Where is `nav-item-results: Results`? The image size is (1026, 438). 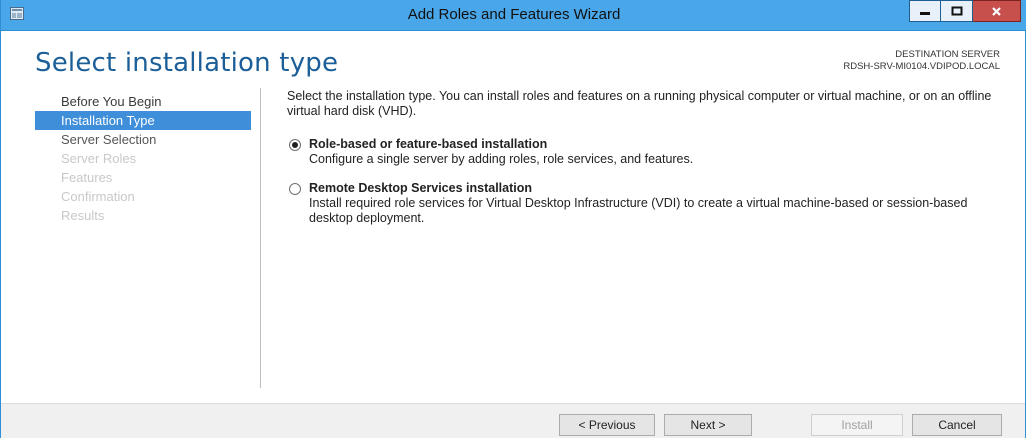 nav-item-results: Results is located at coordinates (83, 215).